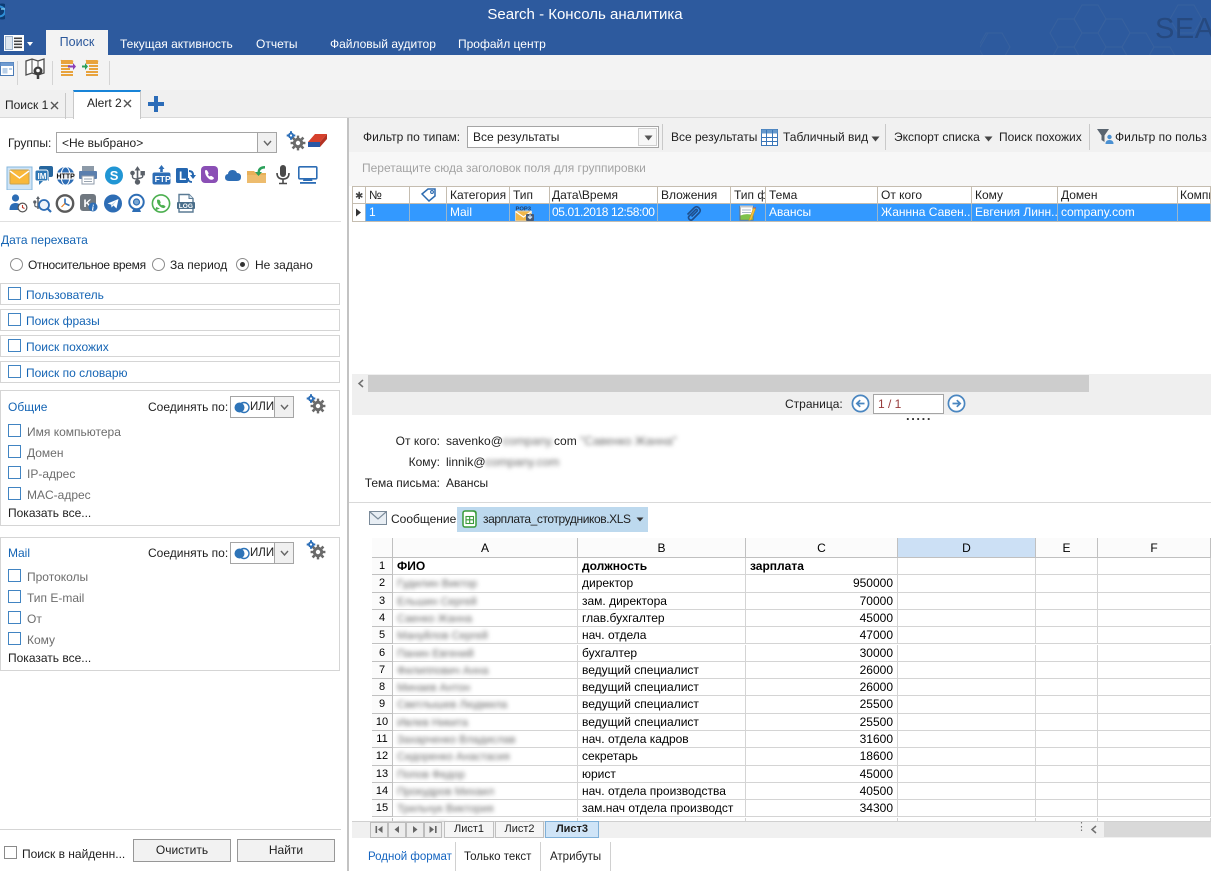 The image size is (1211, 871). Describe the element at coordinates (66, 176) in the screenshot. I see `svg-text: HTTP` at that location.